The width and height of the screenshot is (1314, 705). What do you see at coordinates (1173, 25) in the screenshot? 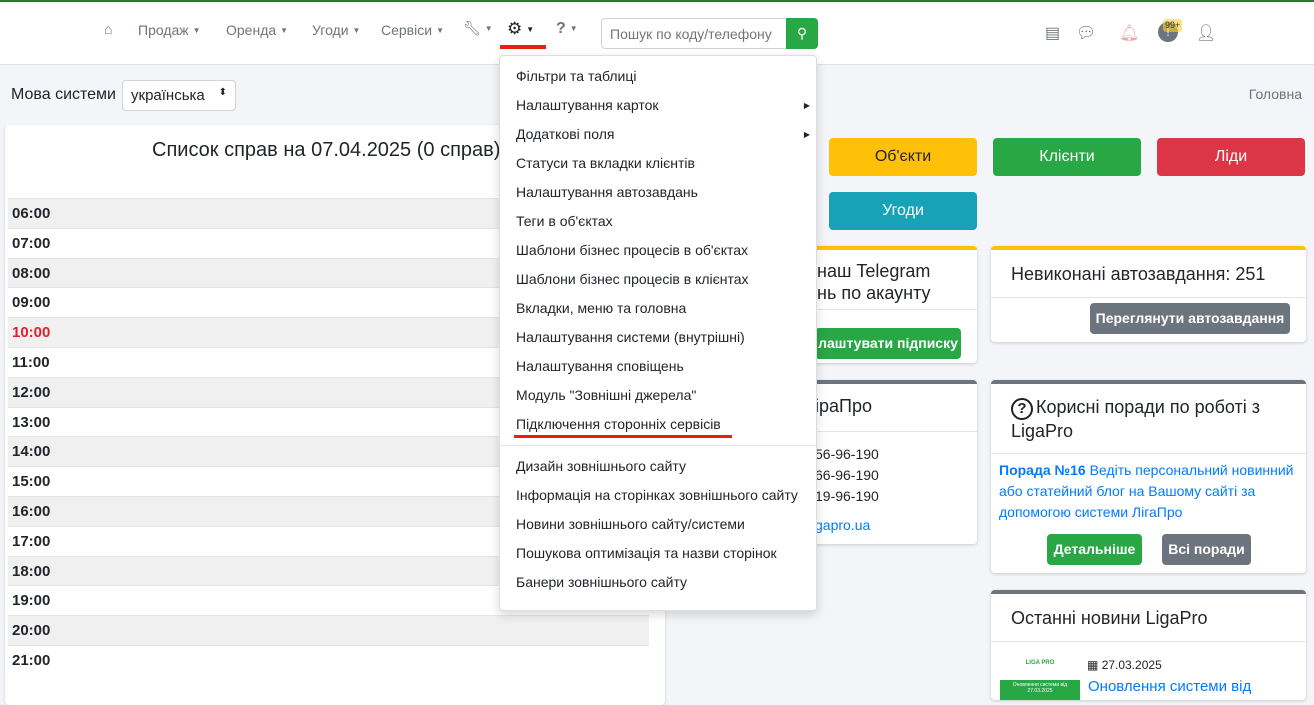
I see `notif-badge: 99+` at bounding box center [1173, 25].